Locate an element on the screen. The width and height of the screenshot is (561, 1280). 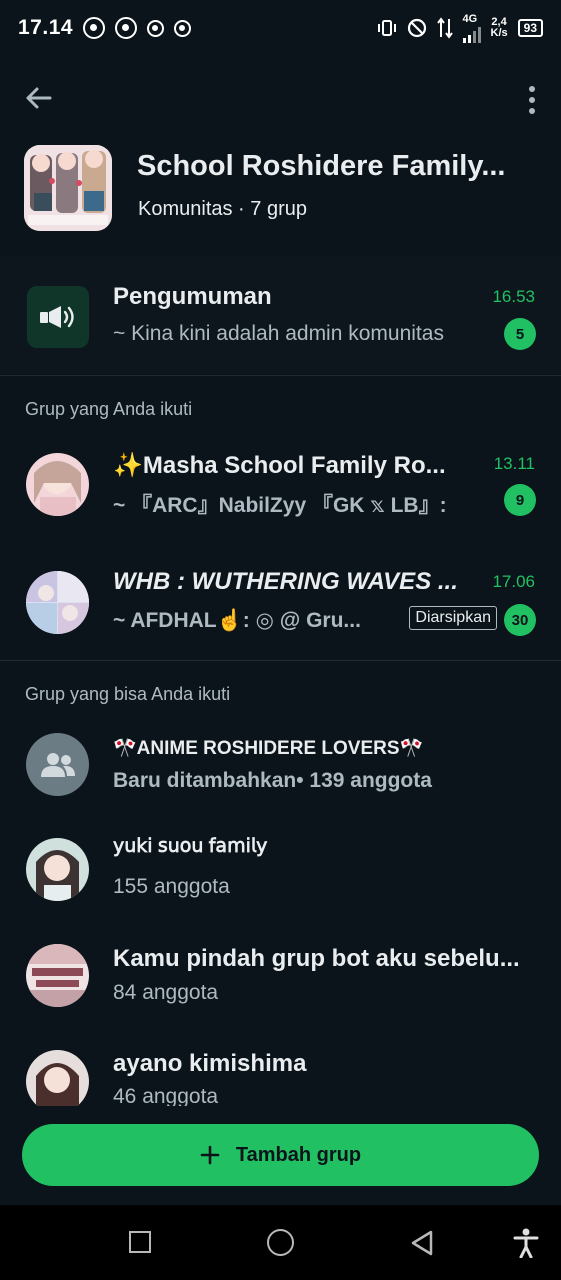
group-name: ayano kimishima is located at coordinates (210, 1063).